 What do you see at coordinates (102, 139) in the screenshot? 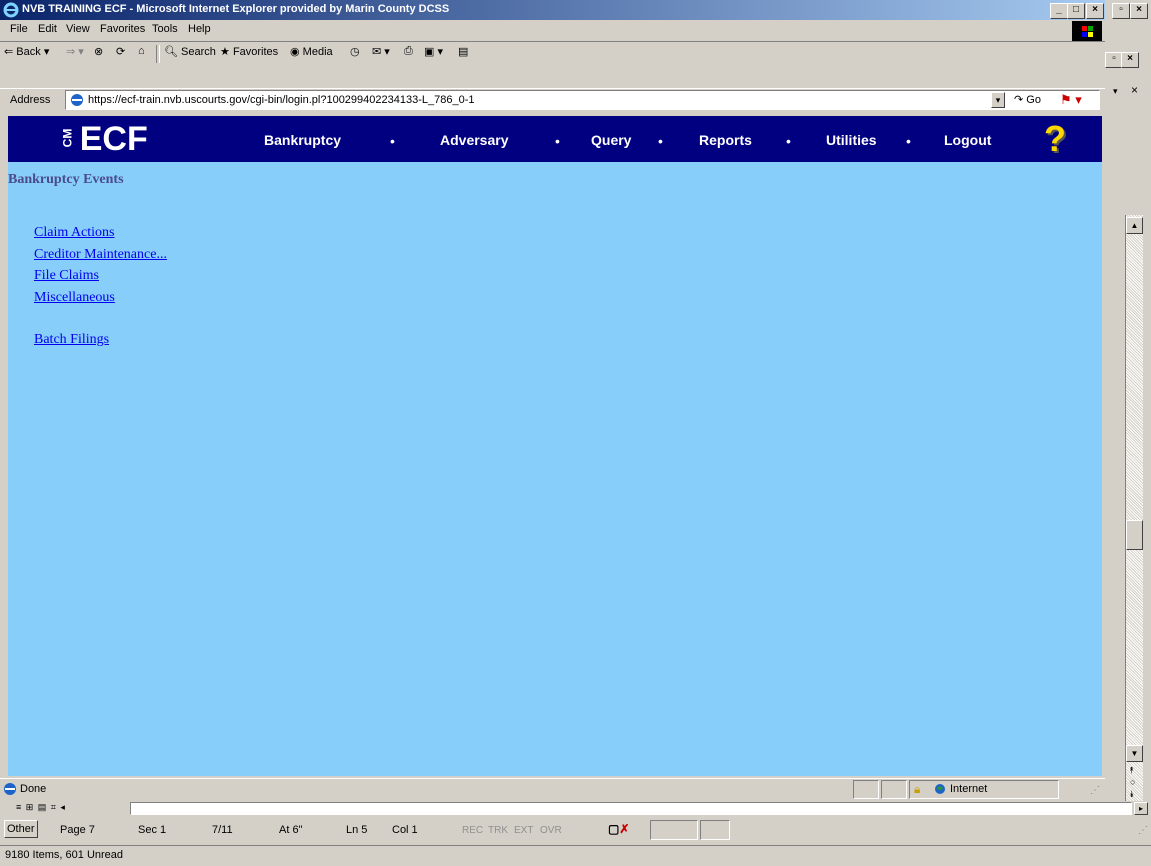
I see `ecf-logo: CM ECF` at bounding box center [102, 139].